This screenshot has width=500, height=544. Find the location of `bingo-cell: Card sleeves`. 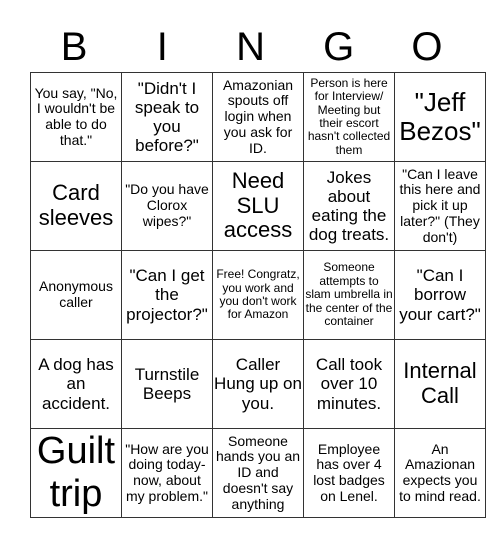

bingo-cell: Card sleeves is located at coordinates (76, 206).